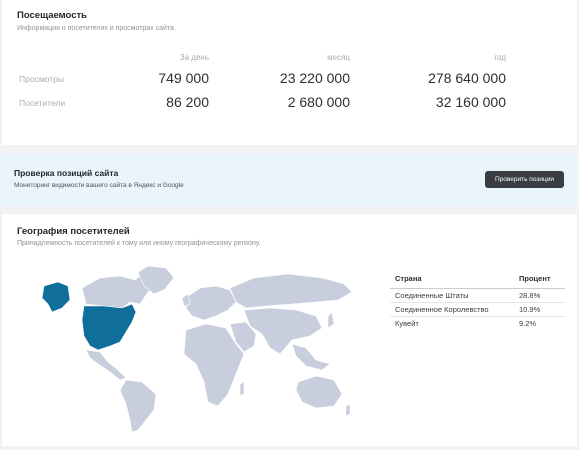 This screenshot has height=450, width=579. What do you see at coordinates (56, 297) in the screenshot?
I see `map-region-alaska` at bounding box center [56, 297].